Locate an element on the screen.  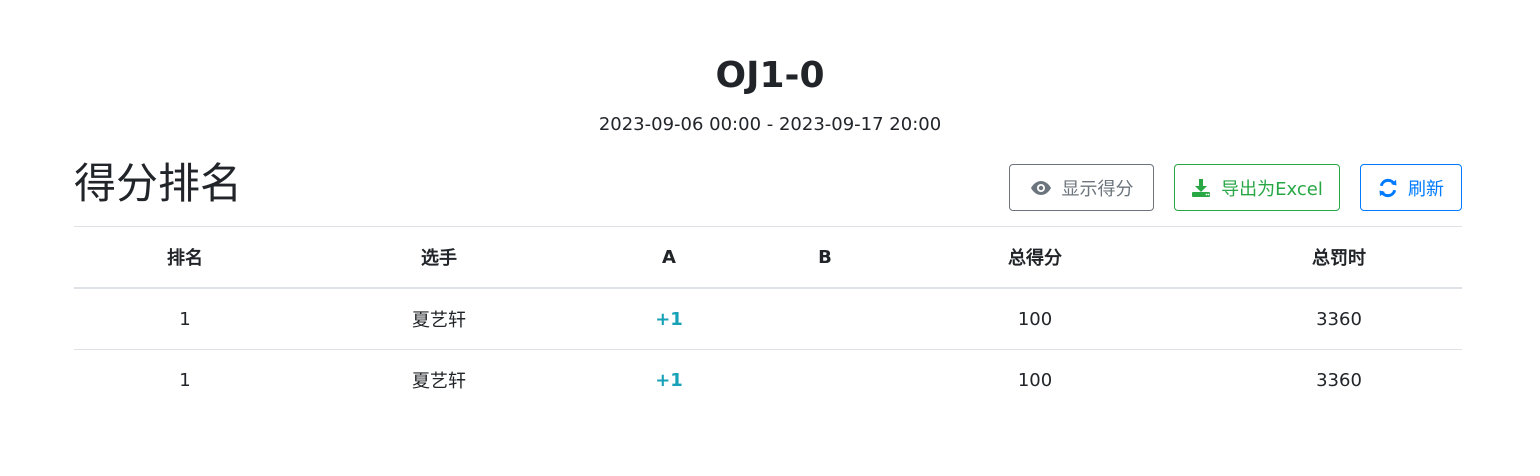
column-header-player: 选手 is located at coordinates (439, 258).